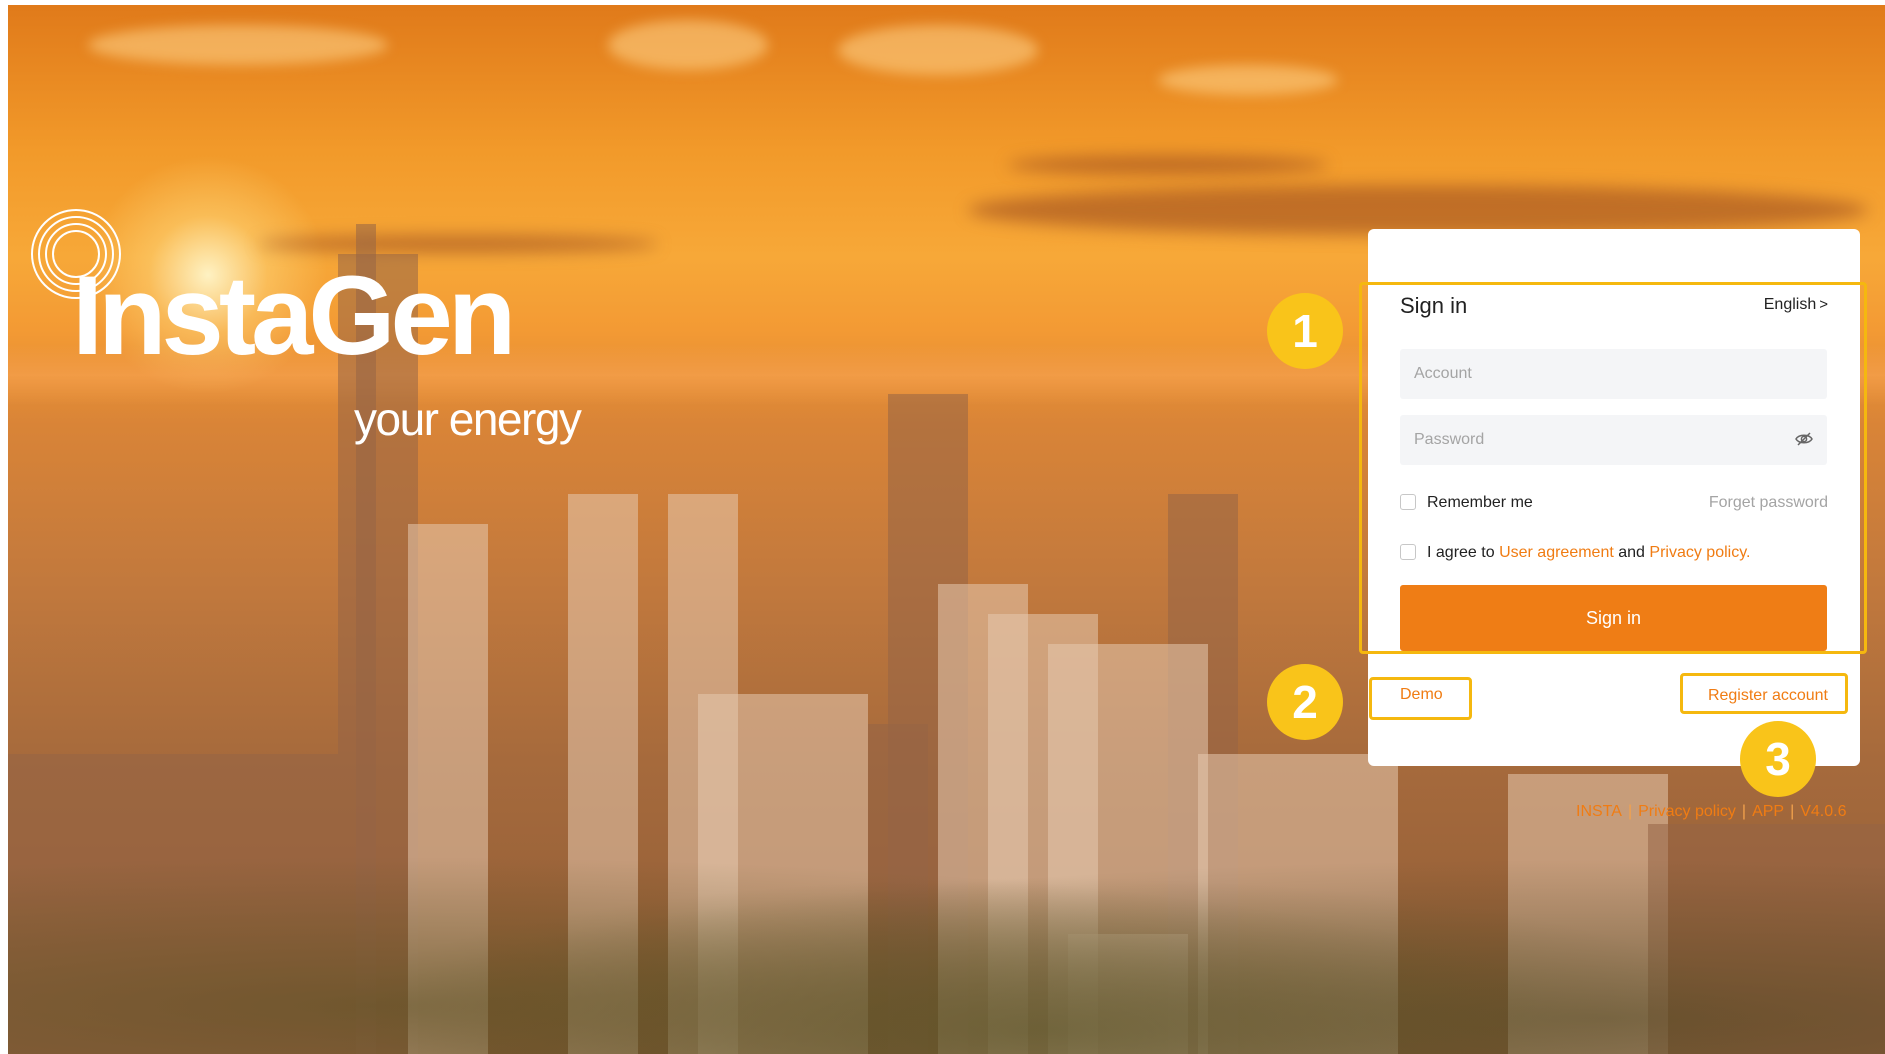  What do you see at coordinates (1420, 698) in the screenshot?
I see `annotation-box-demo` at bounding box center [1420, 698].